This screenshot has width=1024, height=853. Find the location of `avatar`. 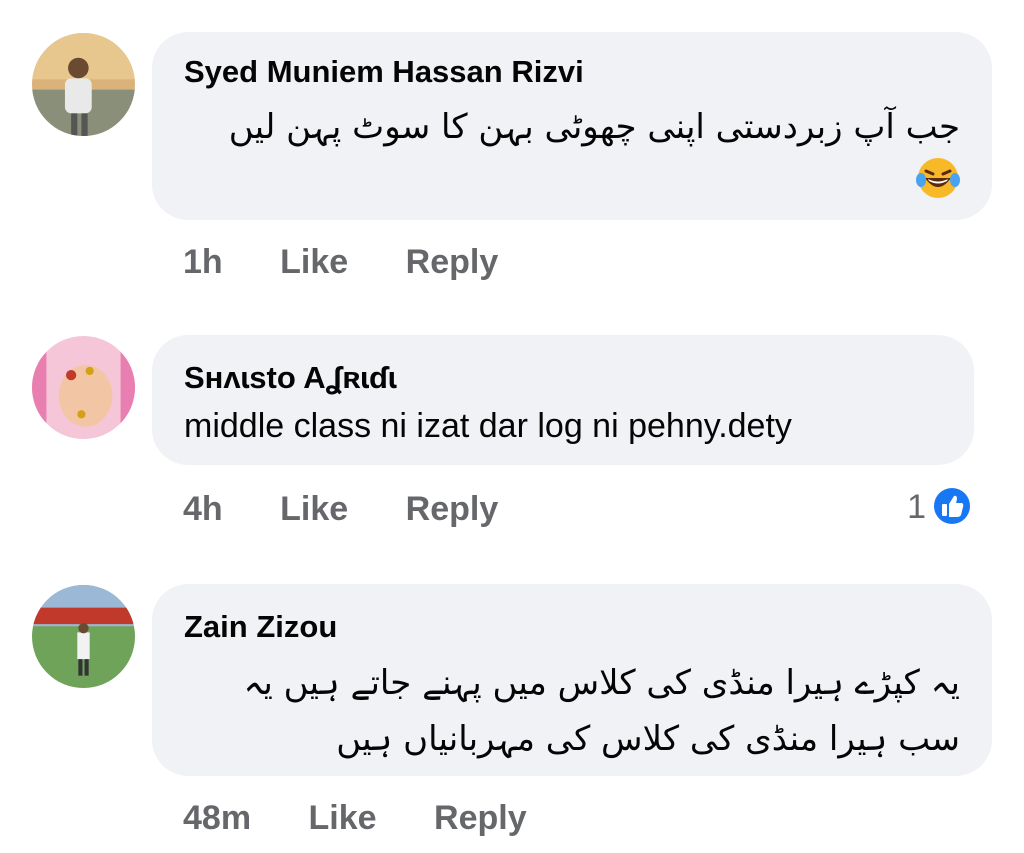

avatar is located at coordinates (83, 636).